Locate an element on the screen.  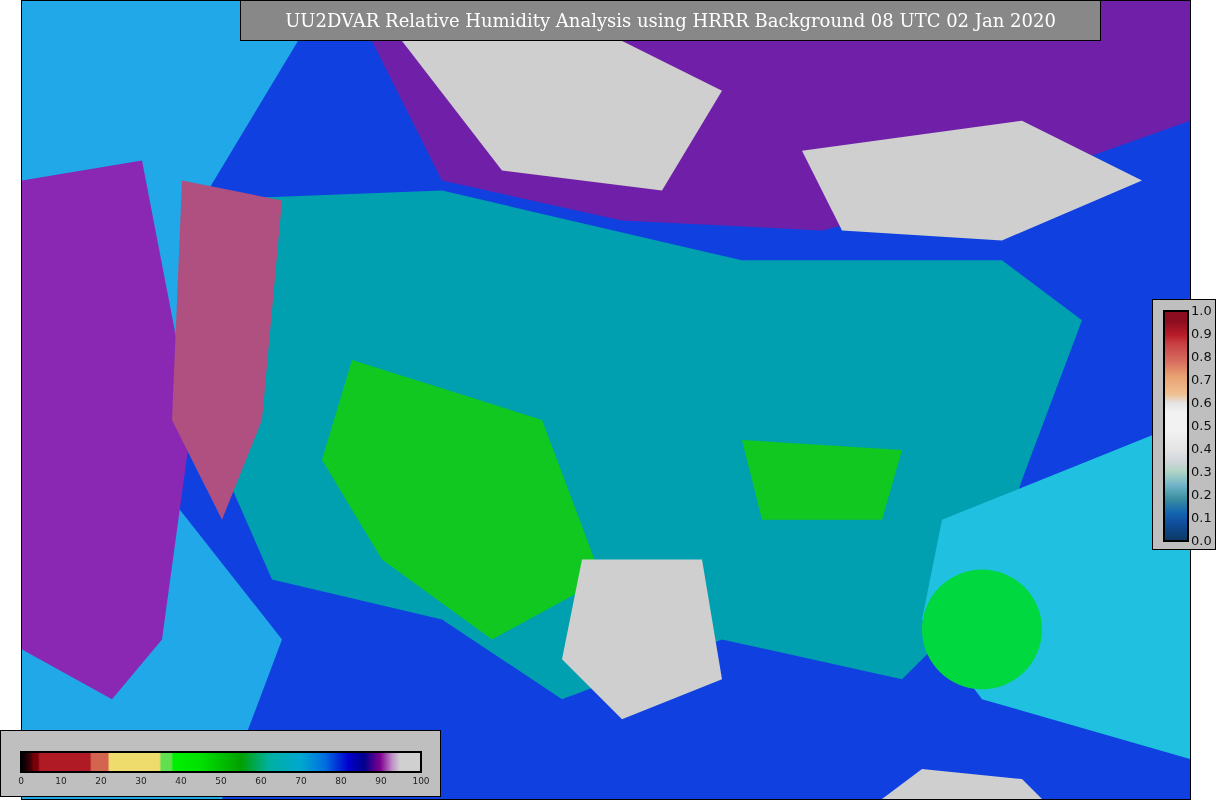
tick-label: 20 is located at coordinates (101, 781).